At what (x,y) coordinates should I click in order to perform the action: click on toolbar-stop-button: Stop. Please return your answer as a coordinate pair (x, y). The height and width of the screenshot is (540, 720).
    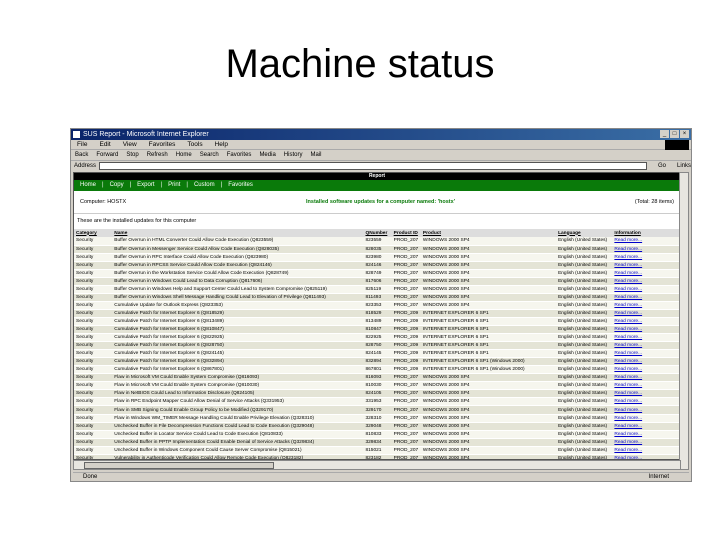
    Looking at the image, I should click on (132, 155).